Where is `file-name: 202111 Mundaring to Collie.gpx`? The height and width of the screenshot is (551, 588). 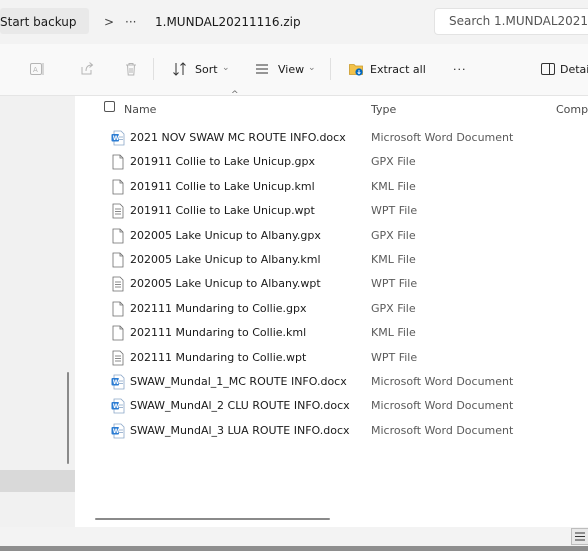 file-name: 202111 Mundaring to Collie.gpx is located at coordinates (218, 308).